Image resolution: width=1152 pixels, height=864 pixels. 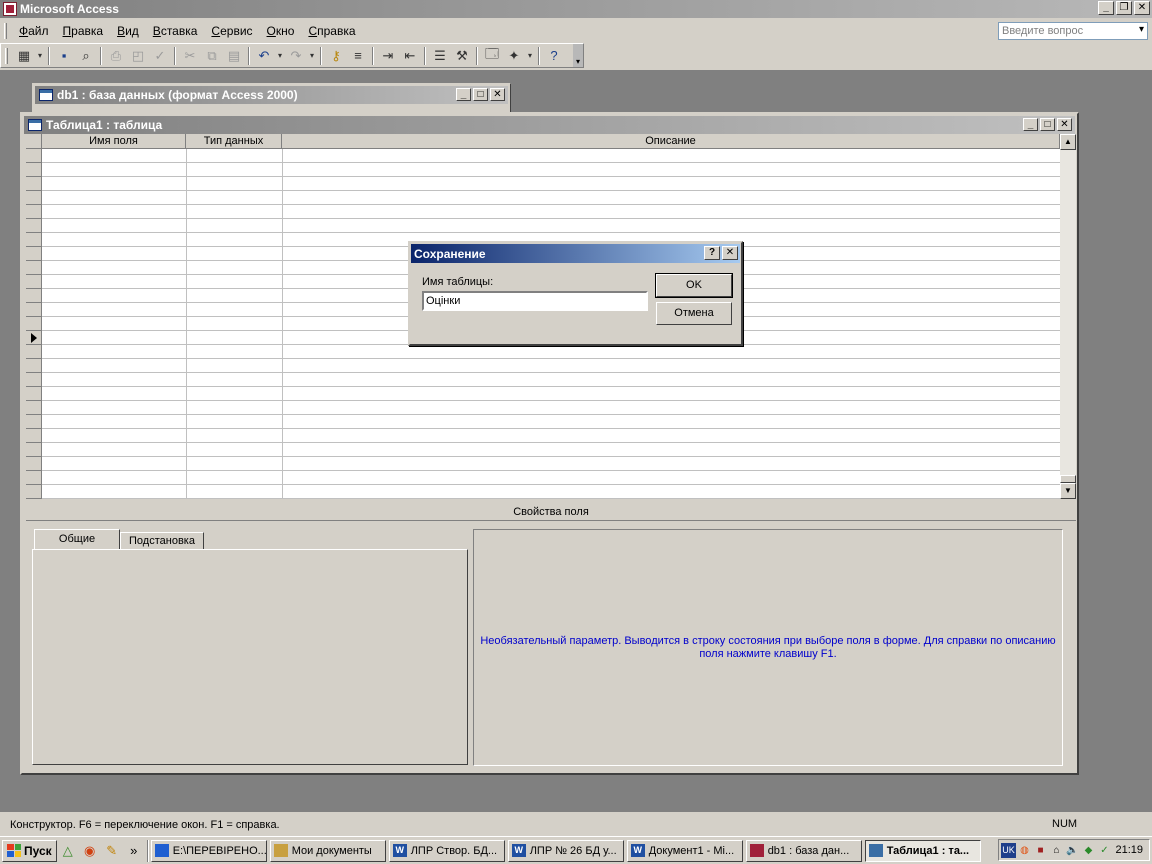 What do you see at coordinates (90, 851) in the screenshot?
I see `quicklaunch-browser-icon: ◉` at bounding box center [90, 851].